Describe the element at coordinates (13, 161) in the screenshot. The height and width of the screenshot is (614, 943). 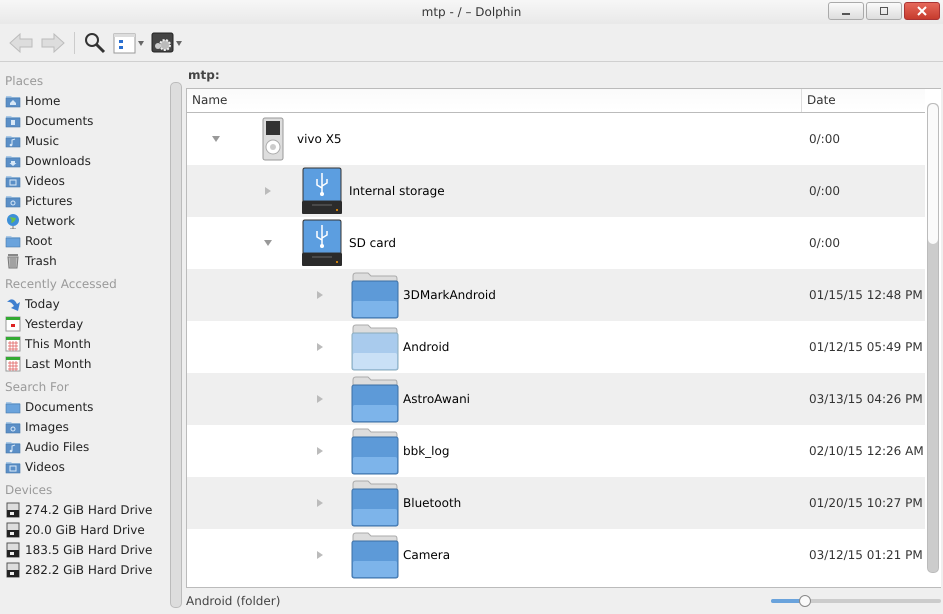
I see `downloads-folder-icon` at that location.